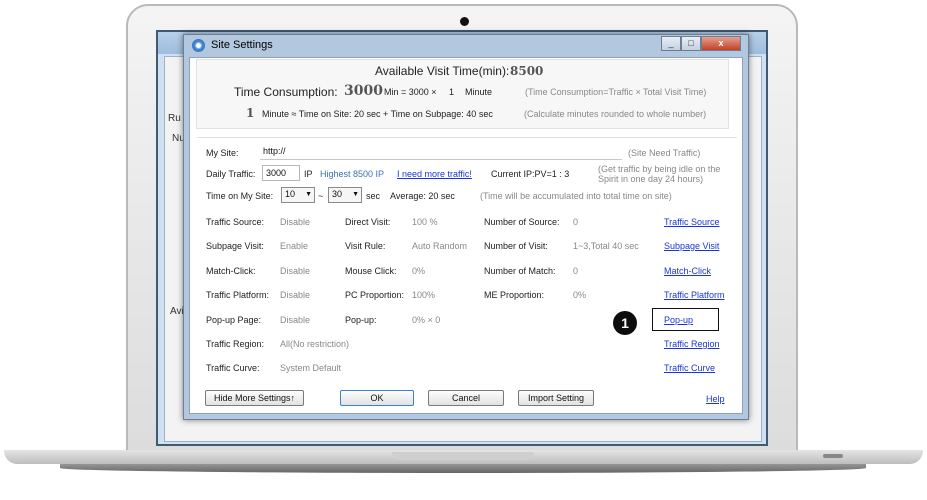  I want to click on my-site-label: My Site:, so click(222, 153).